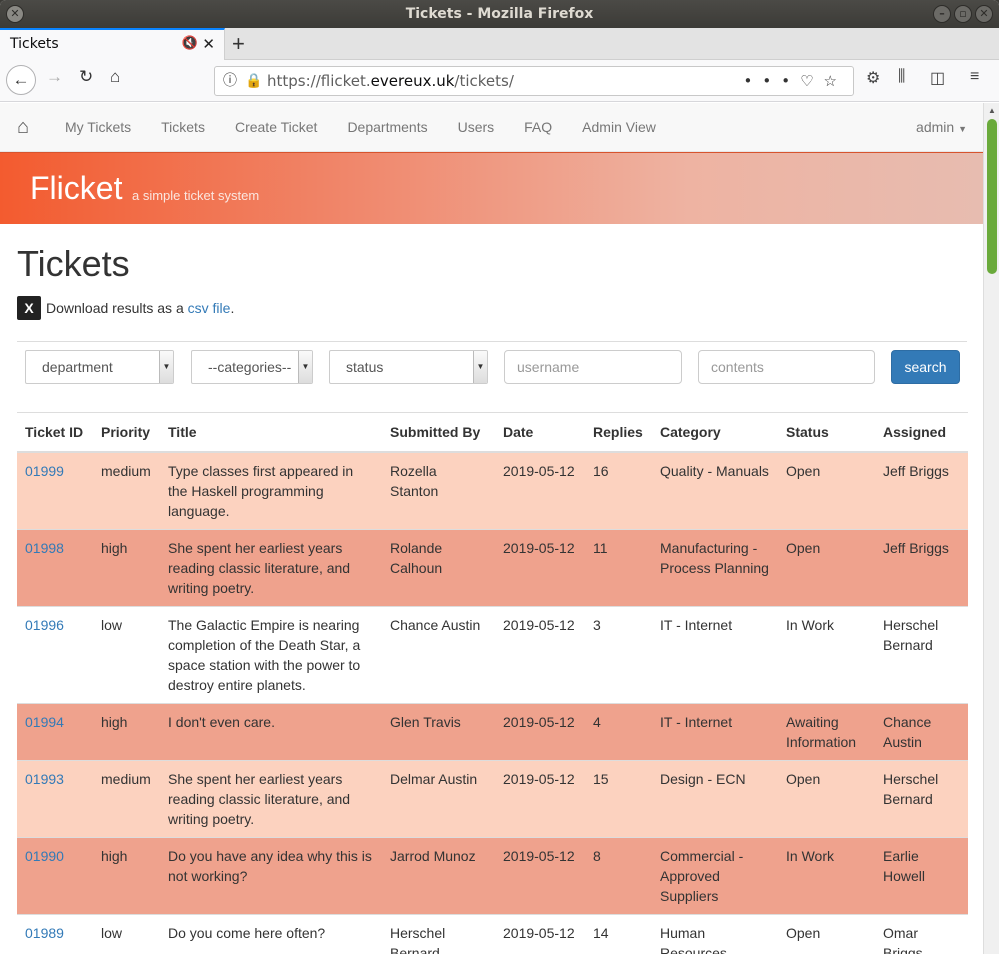 The height and width of the screenshot is (954, 999). I want to click on pocket-icon: ♡, so click(811, 81).